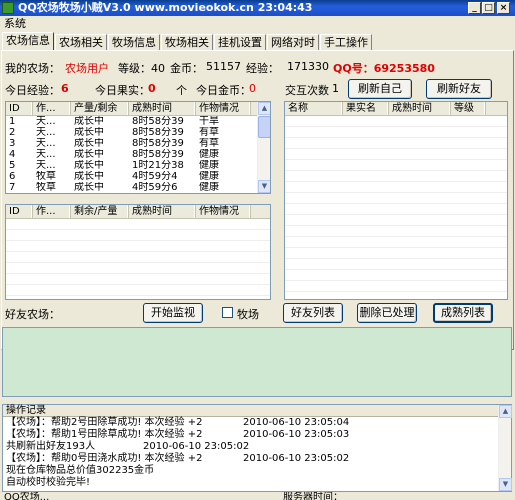 Image resolution: width=515 pixels, height=500 pixels. I want to click on table-cell: 7, so click(12, 187).